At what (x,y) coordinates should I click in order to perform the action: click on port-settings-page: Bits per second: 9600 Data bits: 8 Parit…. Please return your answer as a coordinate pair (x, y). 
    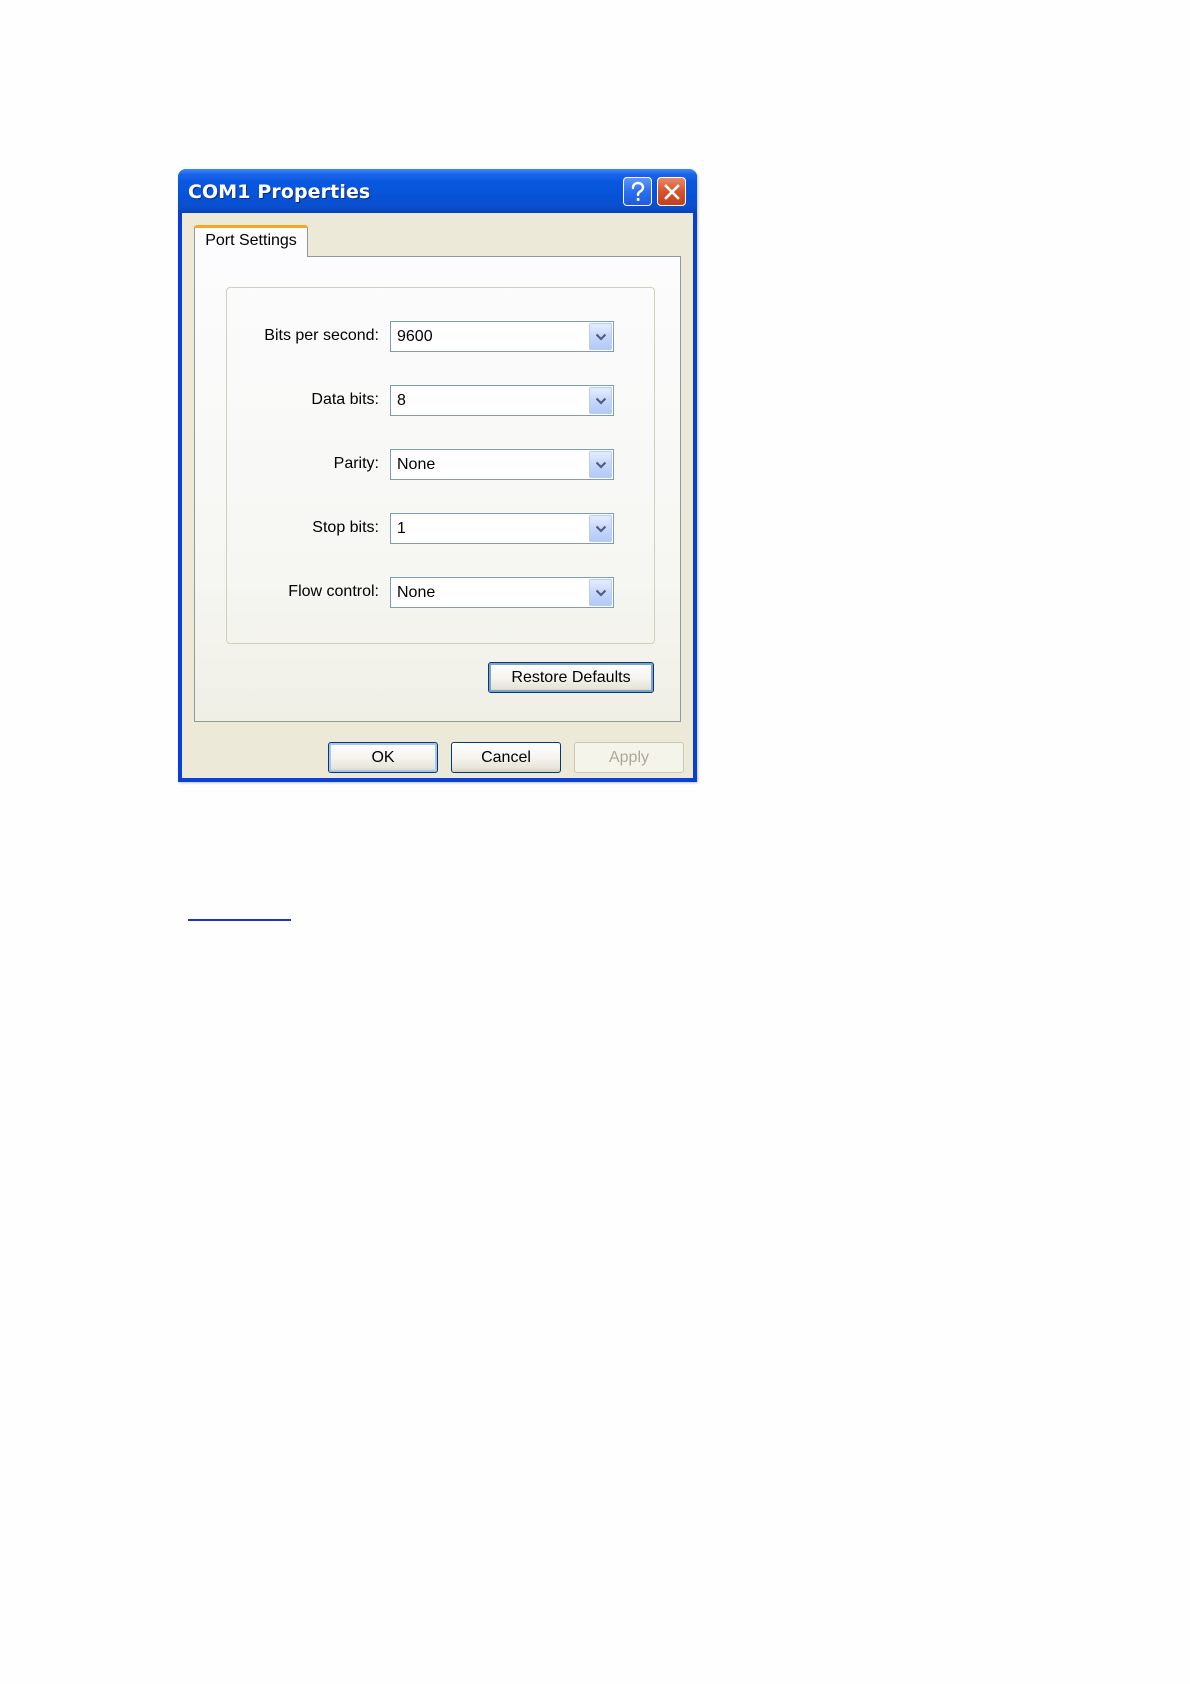
    Looking at the image, I should click on (437, 489).